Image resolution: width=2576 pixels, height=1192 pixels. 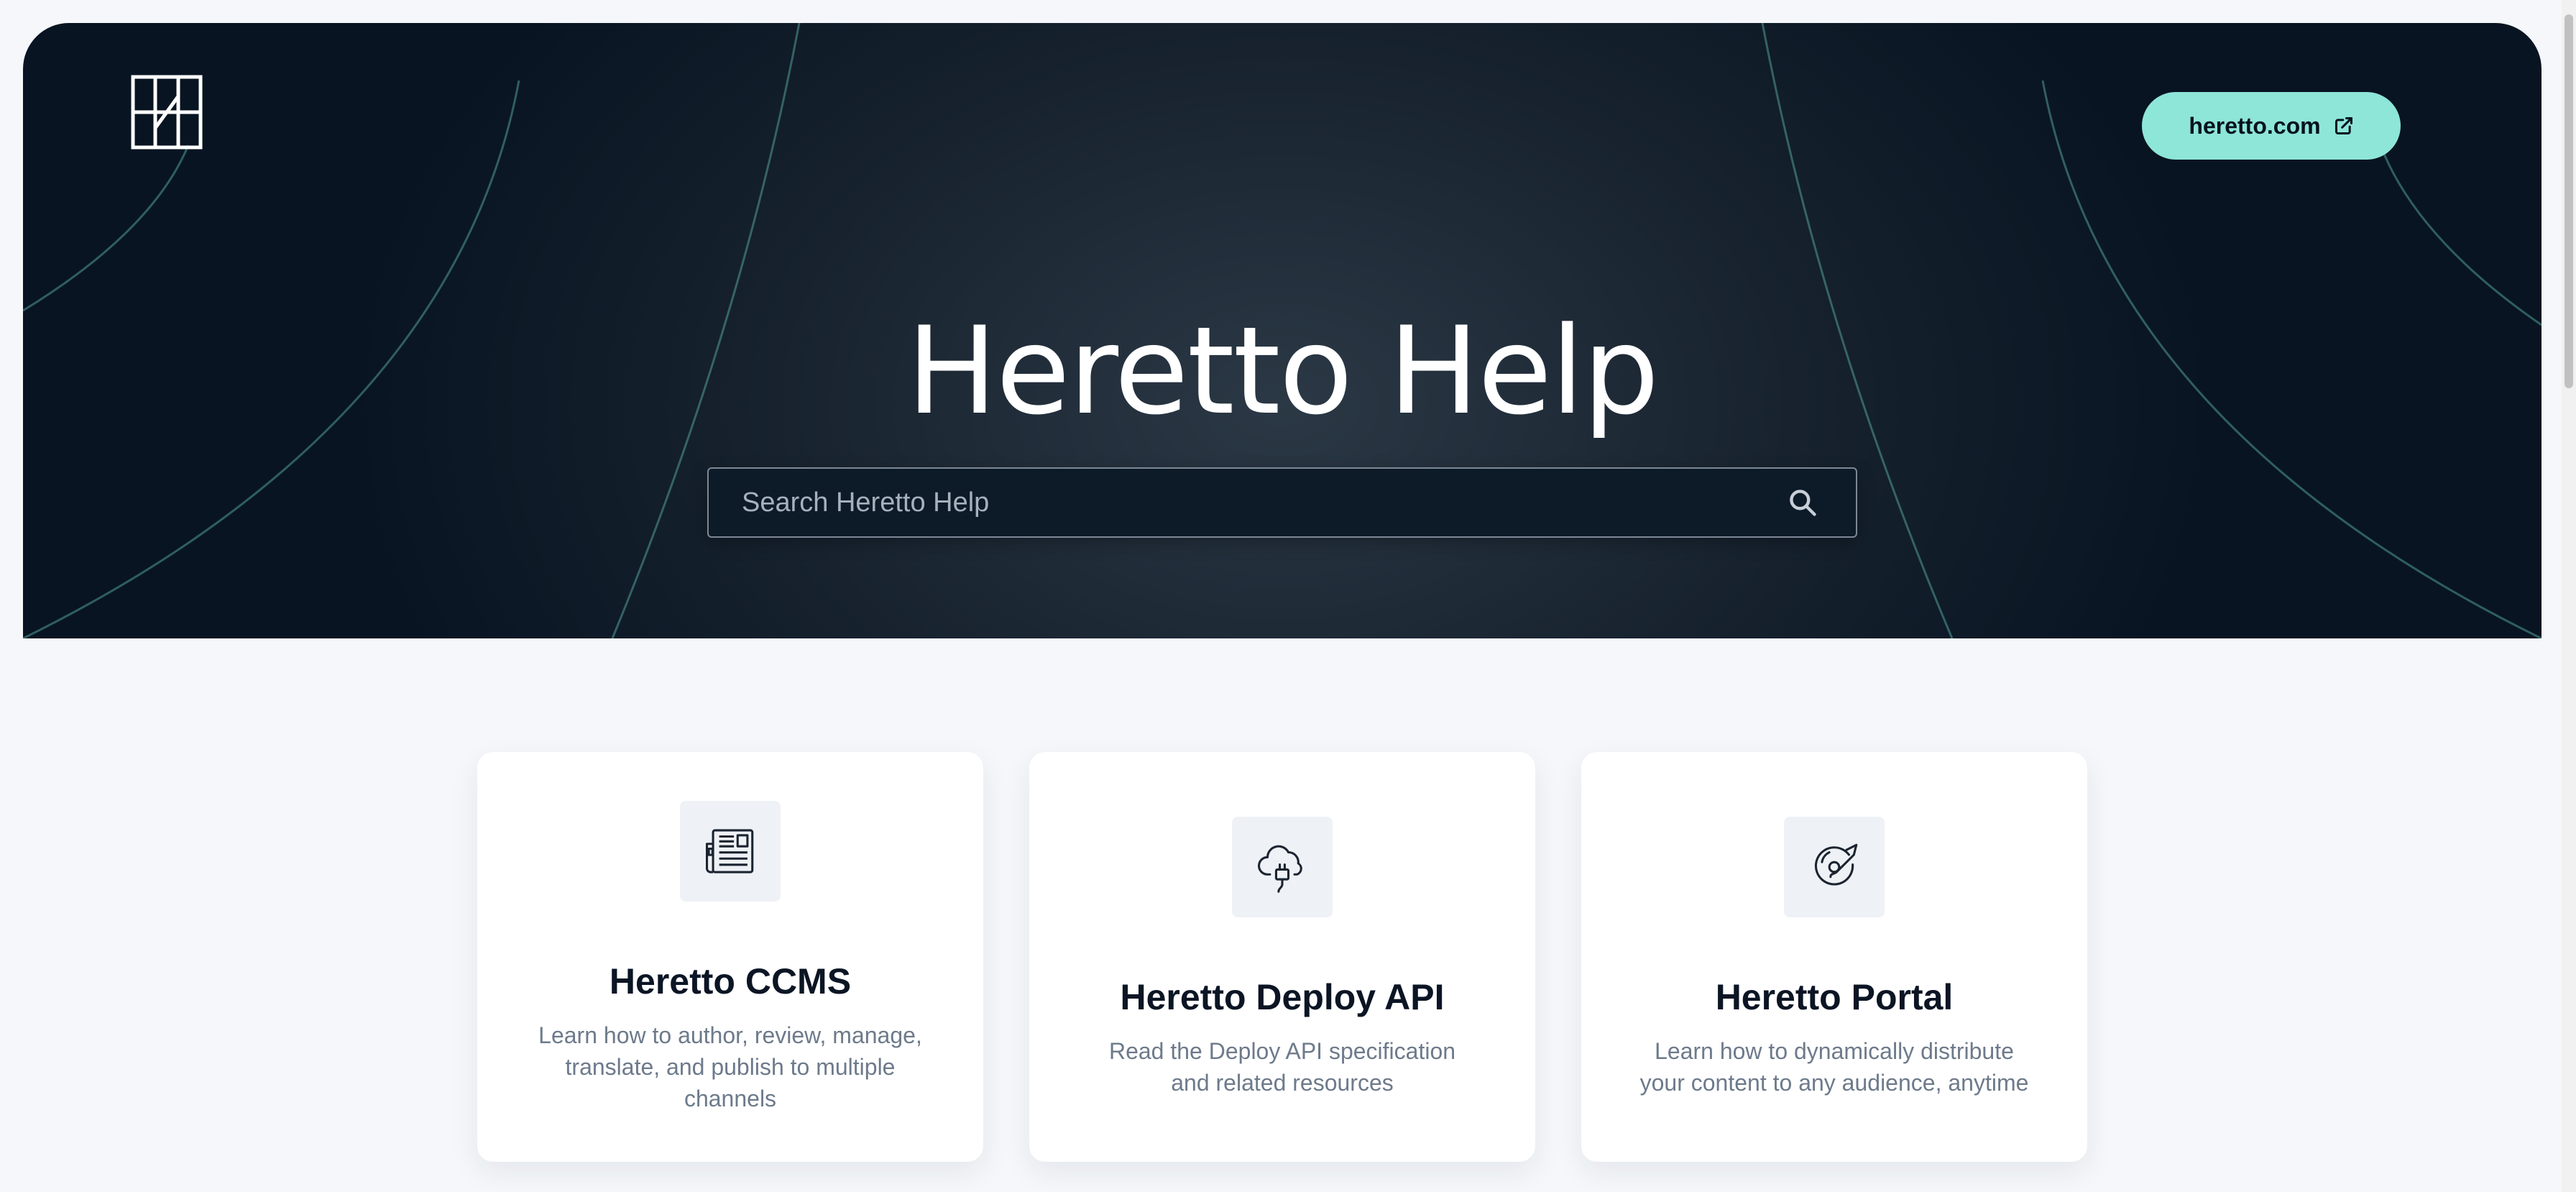 What do you see at coordinates (2569, 596) in the screenshot?
I see `page-scrollbar` at bounding box center [2569, 596].